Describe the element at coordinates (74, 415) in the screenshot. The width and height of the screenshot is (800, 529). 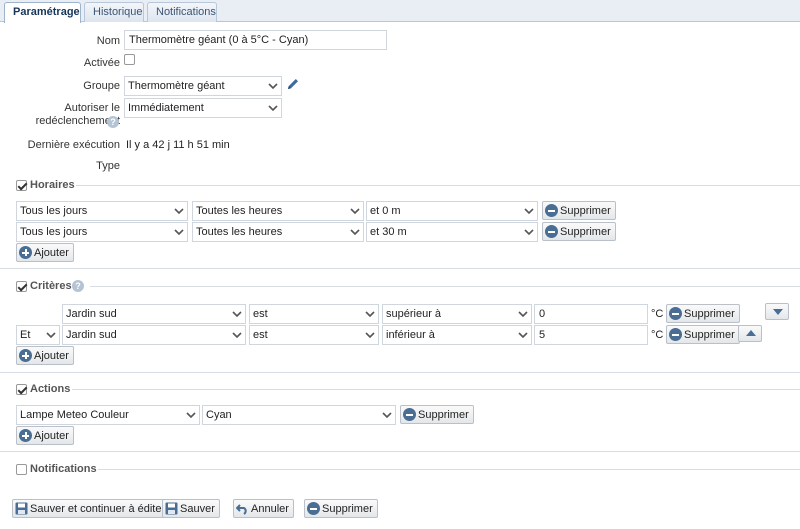
I see `select-value: Lampe Meteo Couleur` at that location.